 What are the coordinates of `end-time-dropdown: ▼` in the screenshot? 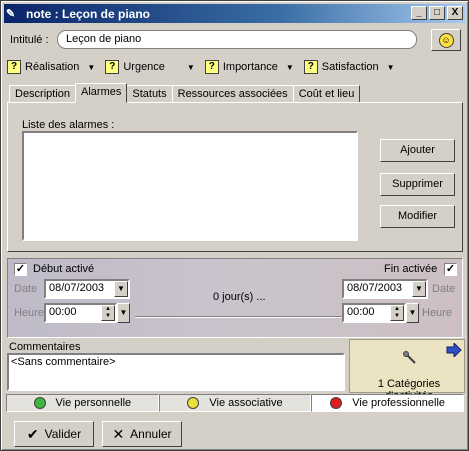 It's located at (412, 313).